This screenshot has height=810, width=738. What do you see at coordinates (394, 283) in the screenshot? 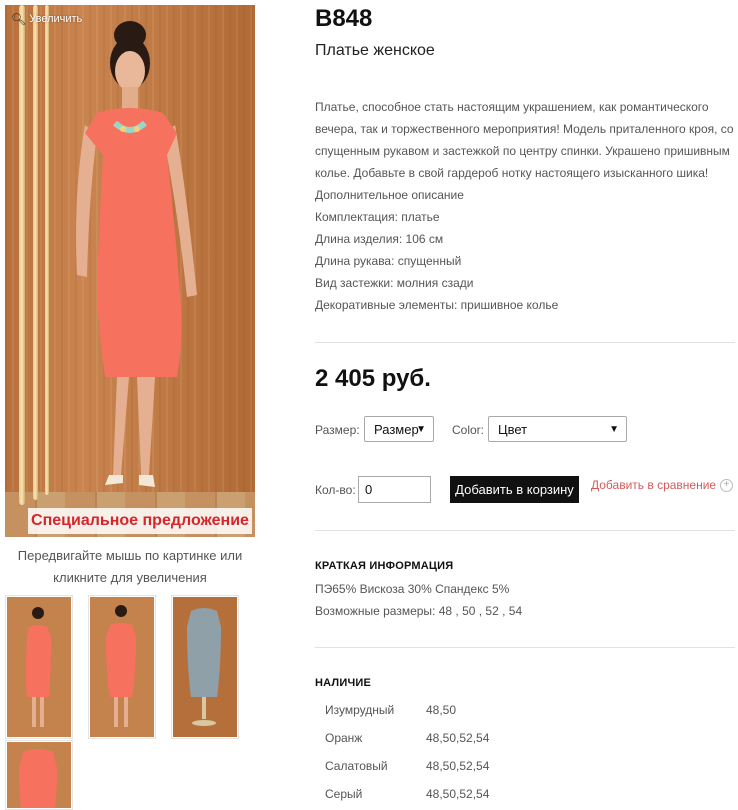
I see `description-line: Вид застежки: молния сзади` at bounding box center [394, 283].